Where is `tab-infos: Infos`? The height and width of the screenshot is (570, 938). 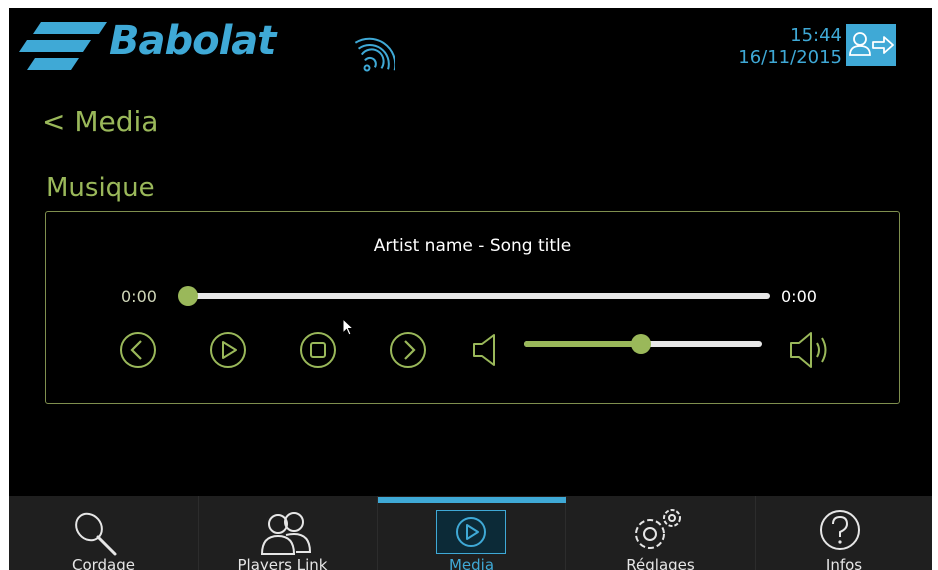
tab-infos: Infos is located at coordinates (844, 533).